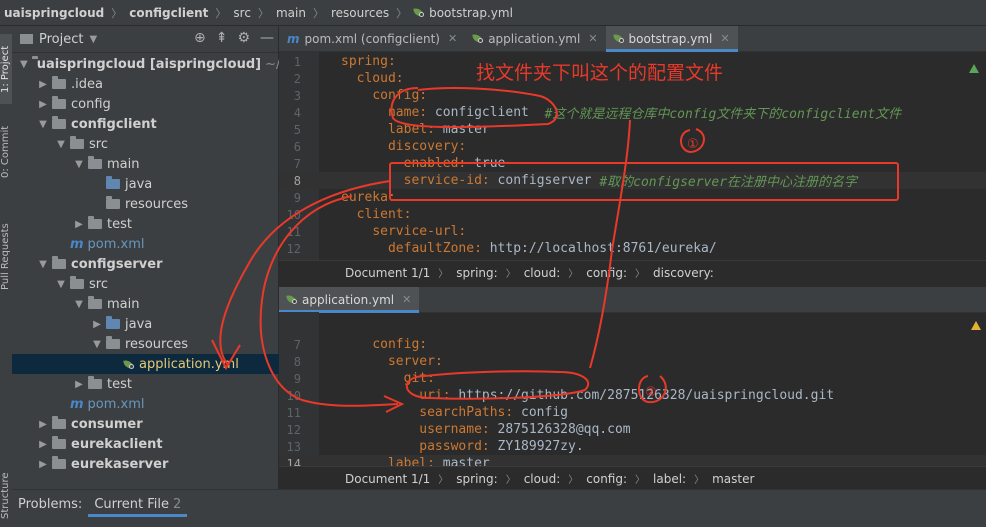 The width and height of the screenshot is (986, 527). What do you see at coordinates (152, 84) in the screenshot?
I see `tree-item: ▶ .idea` at bounding box center [152, 84].